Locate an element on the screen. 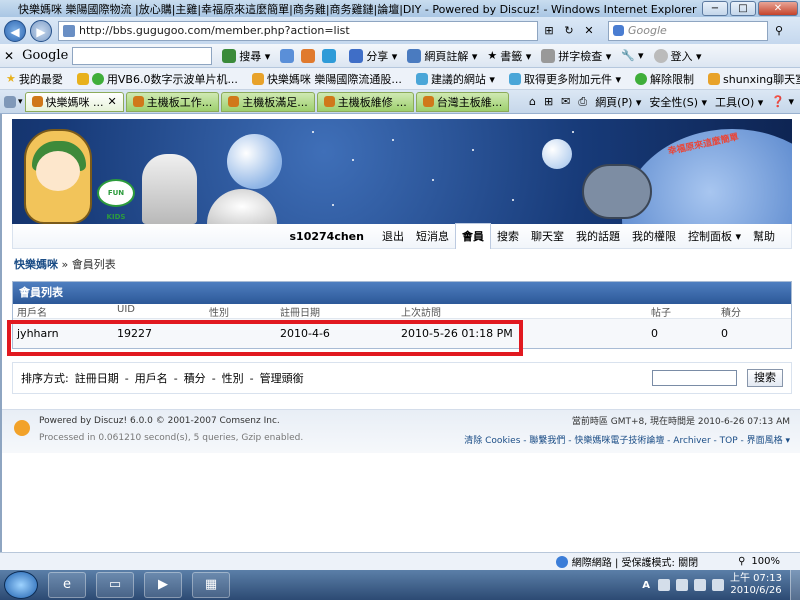 The image size is (800, 600). network-icon is located at coordinates (700, 585).